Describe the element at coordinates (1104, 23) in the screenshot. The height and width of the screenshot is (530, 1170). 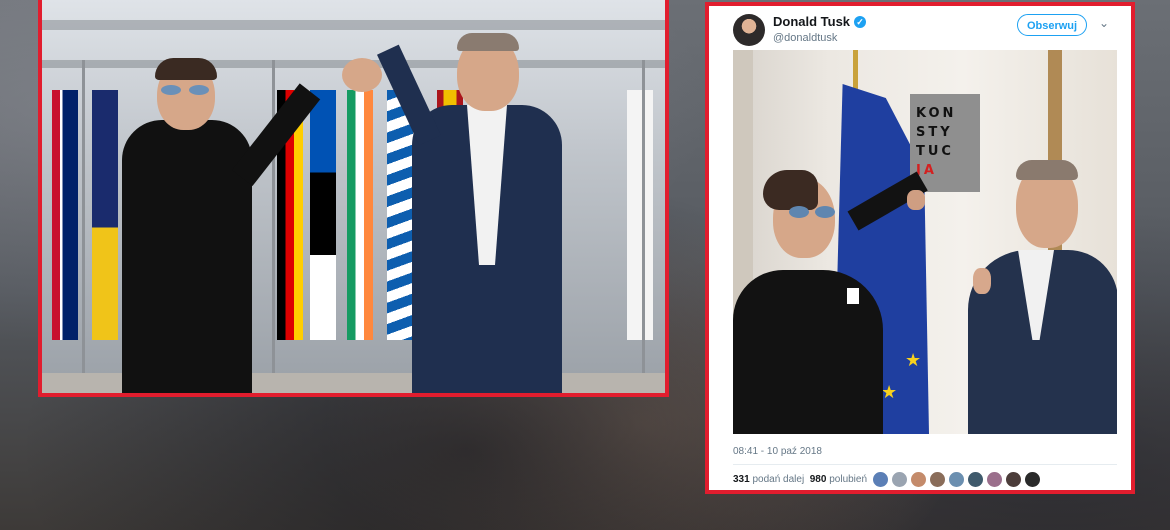
I see `chevron-down-icon: ⌄` at that location.